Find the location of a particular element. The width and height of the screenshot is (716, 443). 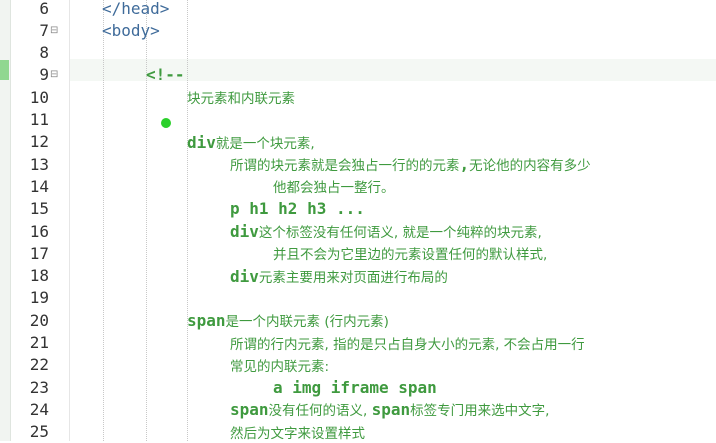

code-token: , is located at coordinates (464, 165).